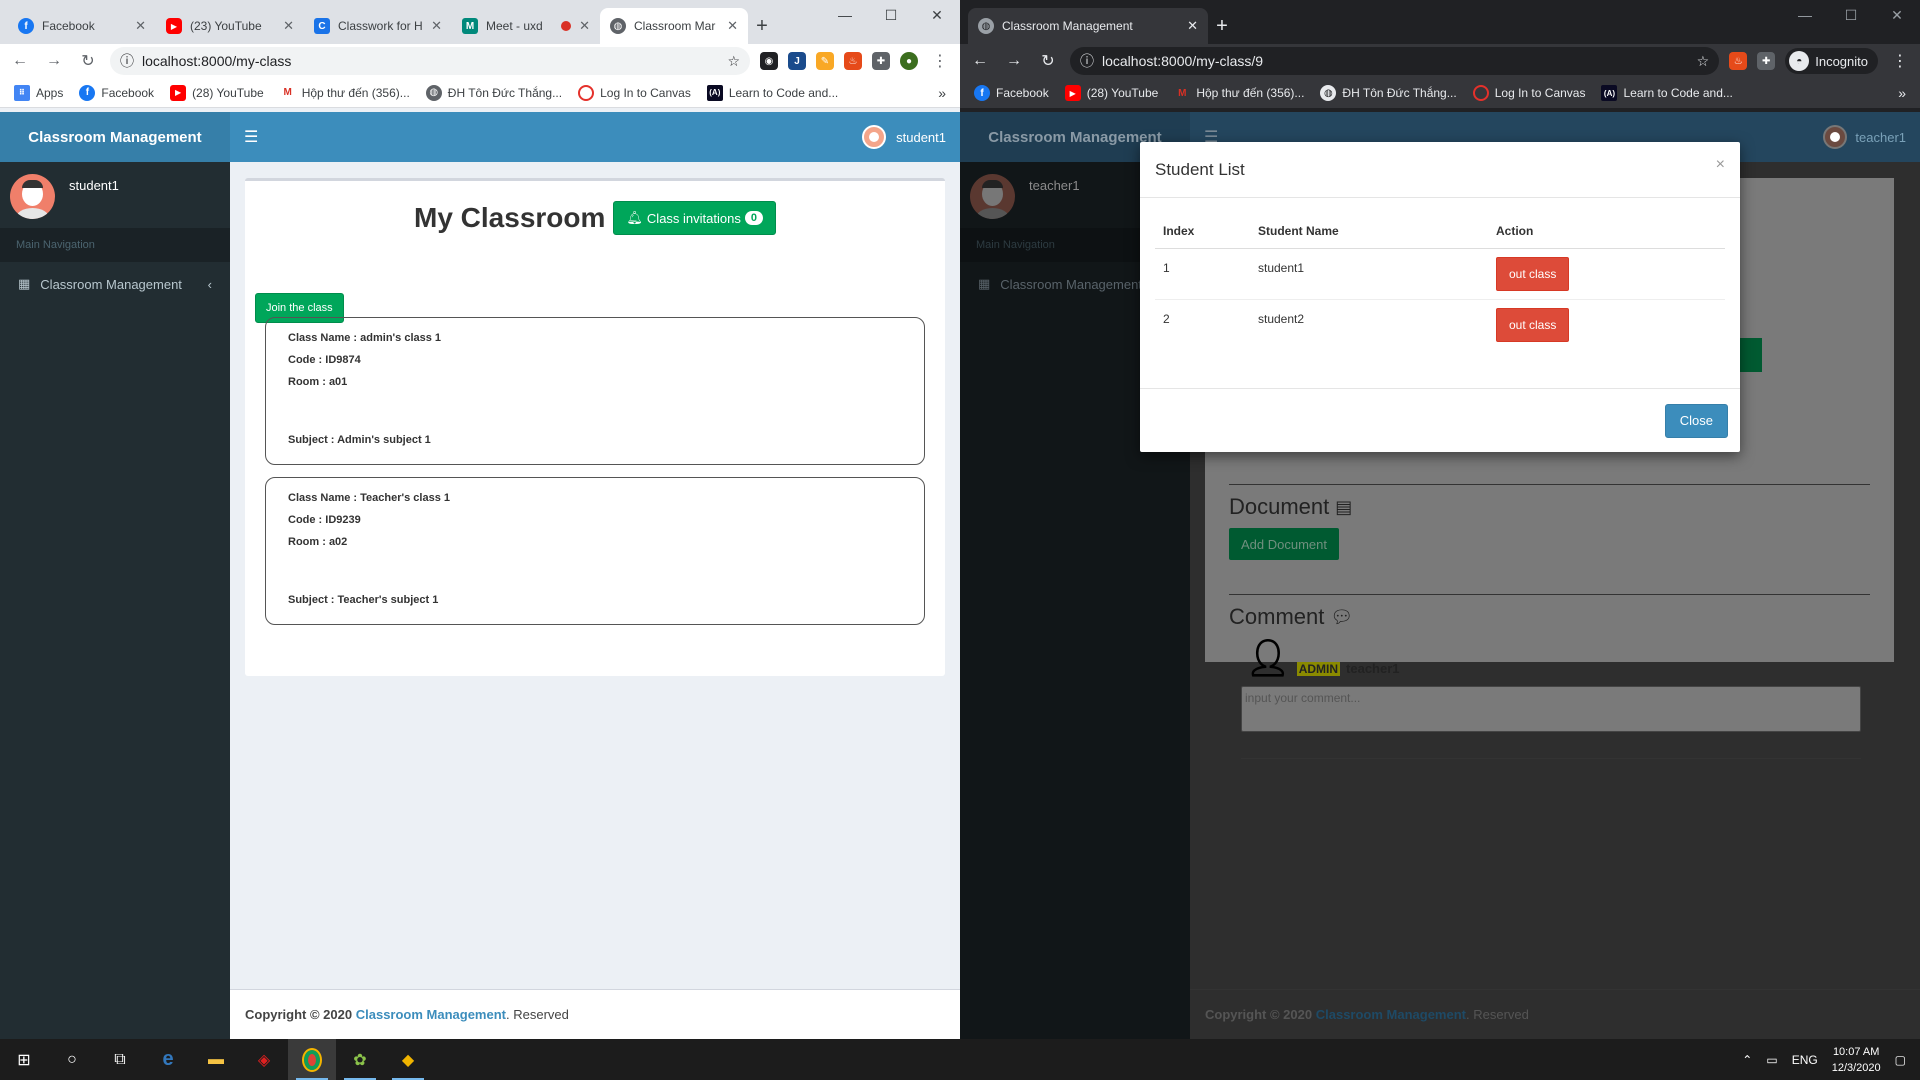 The width and height of the screenshot is (1920, 1080). What do you see at coordinates (1088, 26) in the screenshot?
I see `tab-classroom-management: ◍ Classroom Management ✕` at bounding box center [1088, 26].